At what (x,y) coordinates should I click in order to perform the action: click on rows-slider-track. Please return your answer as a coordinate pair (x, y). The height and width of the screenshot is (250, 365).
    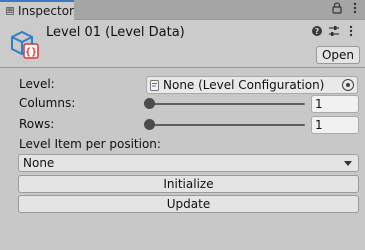
    Looking at the image, I should click on (227, 125).